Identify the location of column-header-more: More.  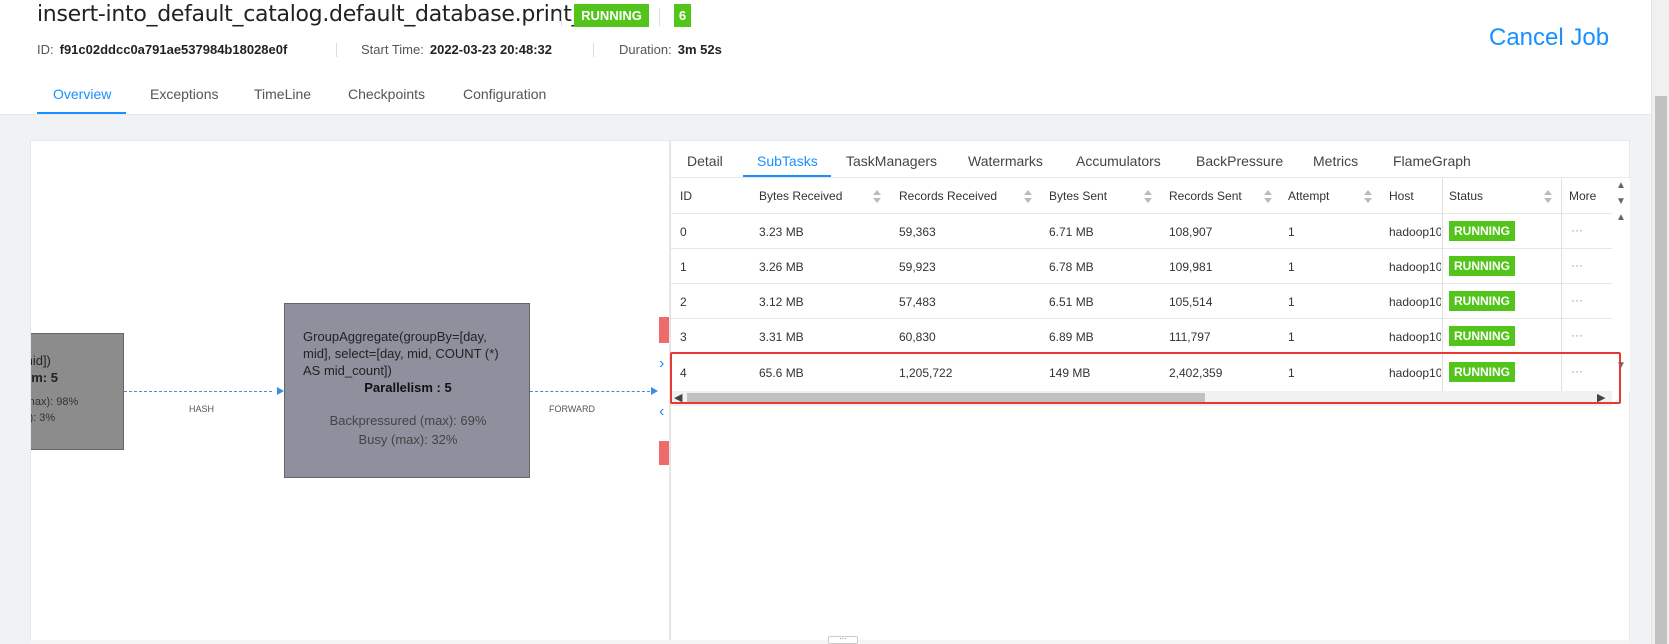
(1583, 196).